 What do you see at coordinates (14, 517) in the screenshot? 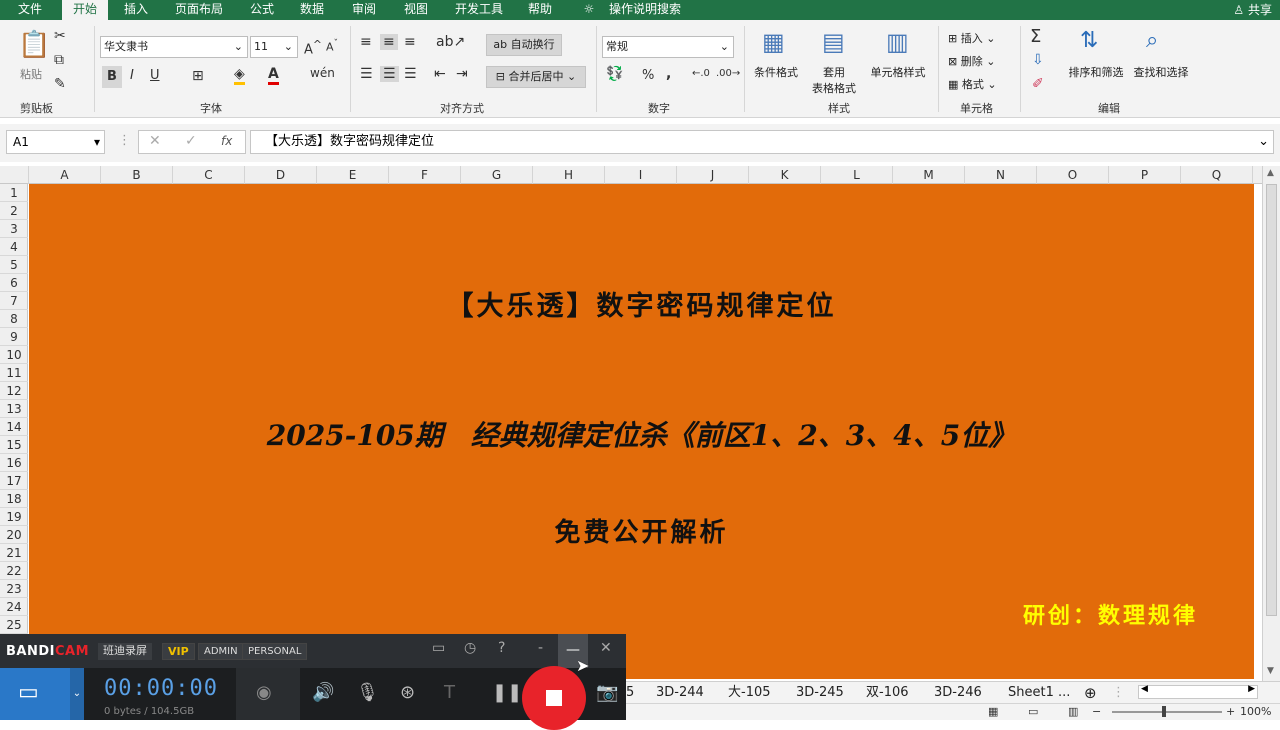
I see `row-header: 19` at bounding box center [14, 517].